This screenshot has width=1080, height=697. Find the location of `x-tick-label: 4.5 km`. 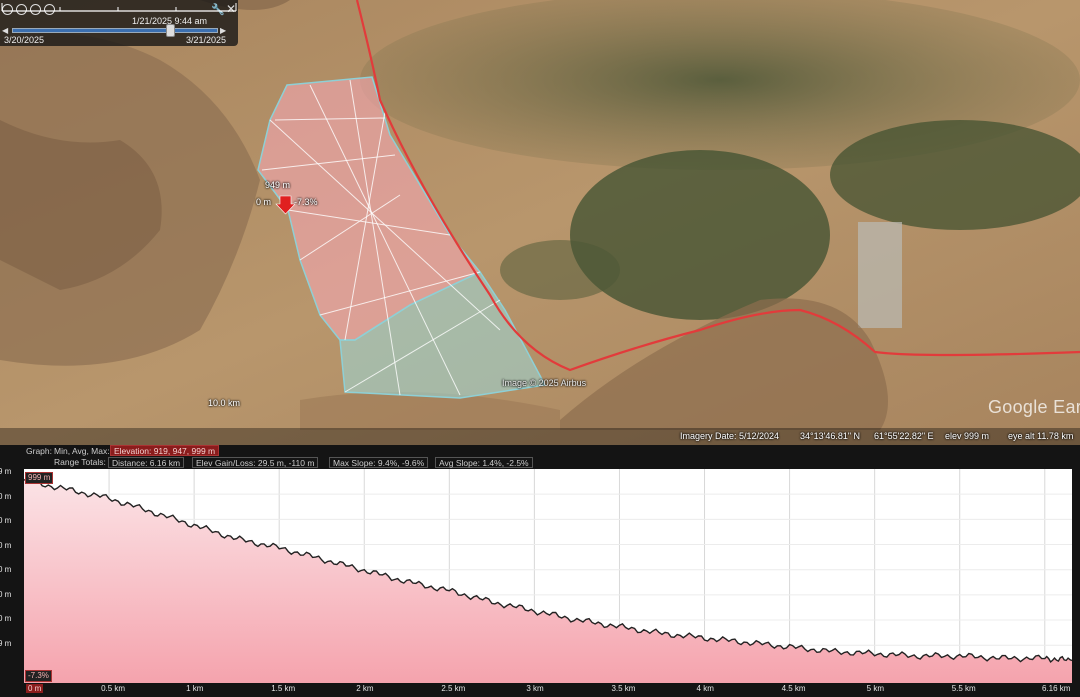

x-tick-label: 4.5 km is located at coordinates (793, 688).